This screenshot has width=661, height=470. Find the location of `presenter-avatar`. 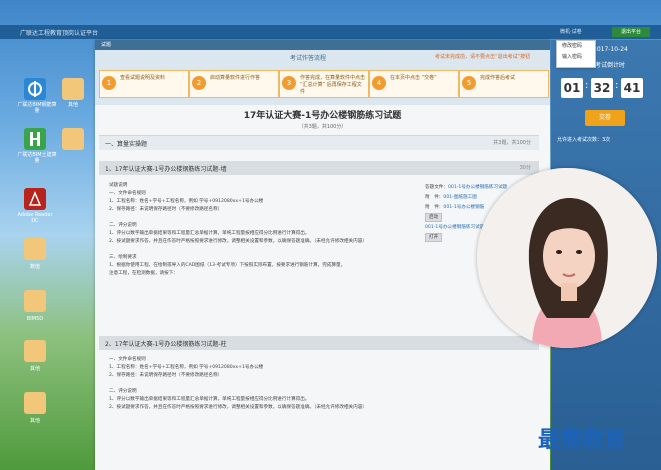

presenter-avatar is located at coordinates (567, 258).